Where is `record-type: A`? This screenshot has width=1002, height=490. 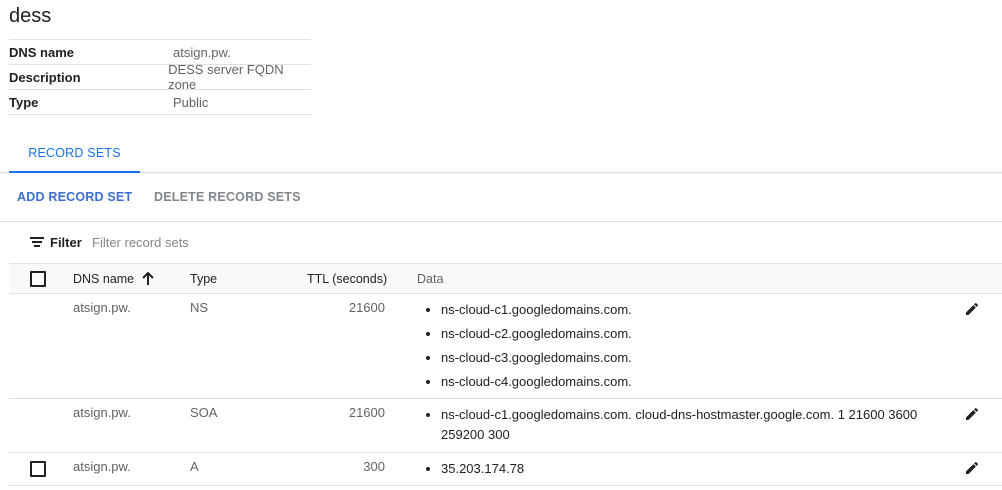
record-type: A is located at coordinates (194, 466).